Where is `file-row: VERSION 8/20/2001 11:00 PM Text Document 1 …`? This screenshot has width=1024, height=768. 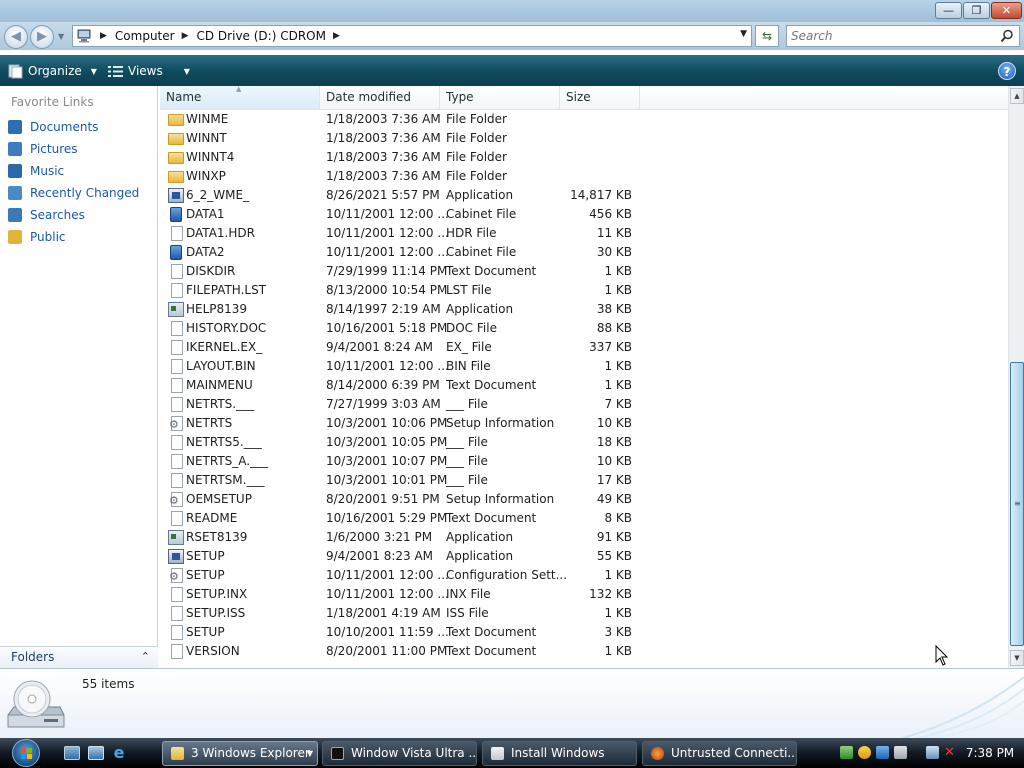 file-row: VERSION 8/20/2001 11:00 PM Text Document 1 … is located at coordinates (584, 651).